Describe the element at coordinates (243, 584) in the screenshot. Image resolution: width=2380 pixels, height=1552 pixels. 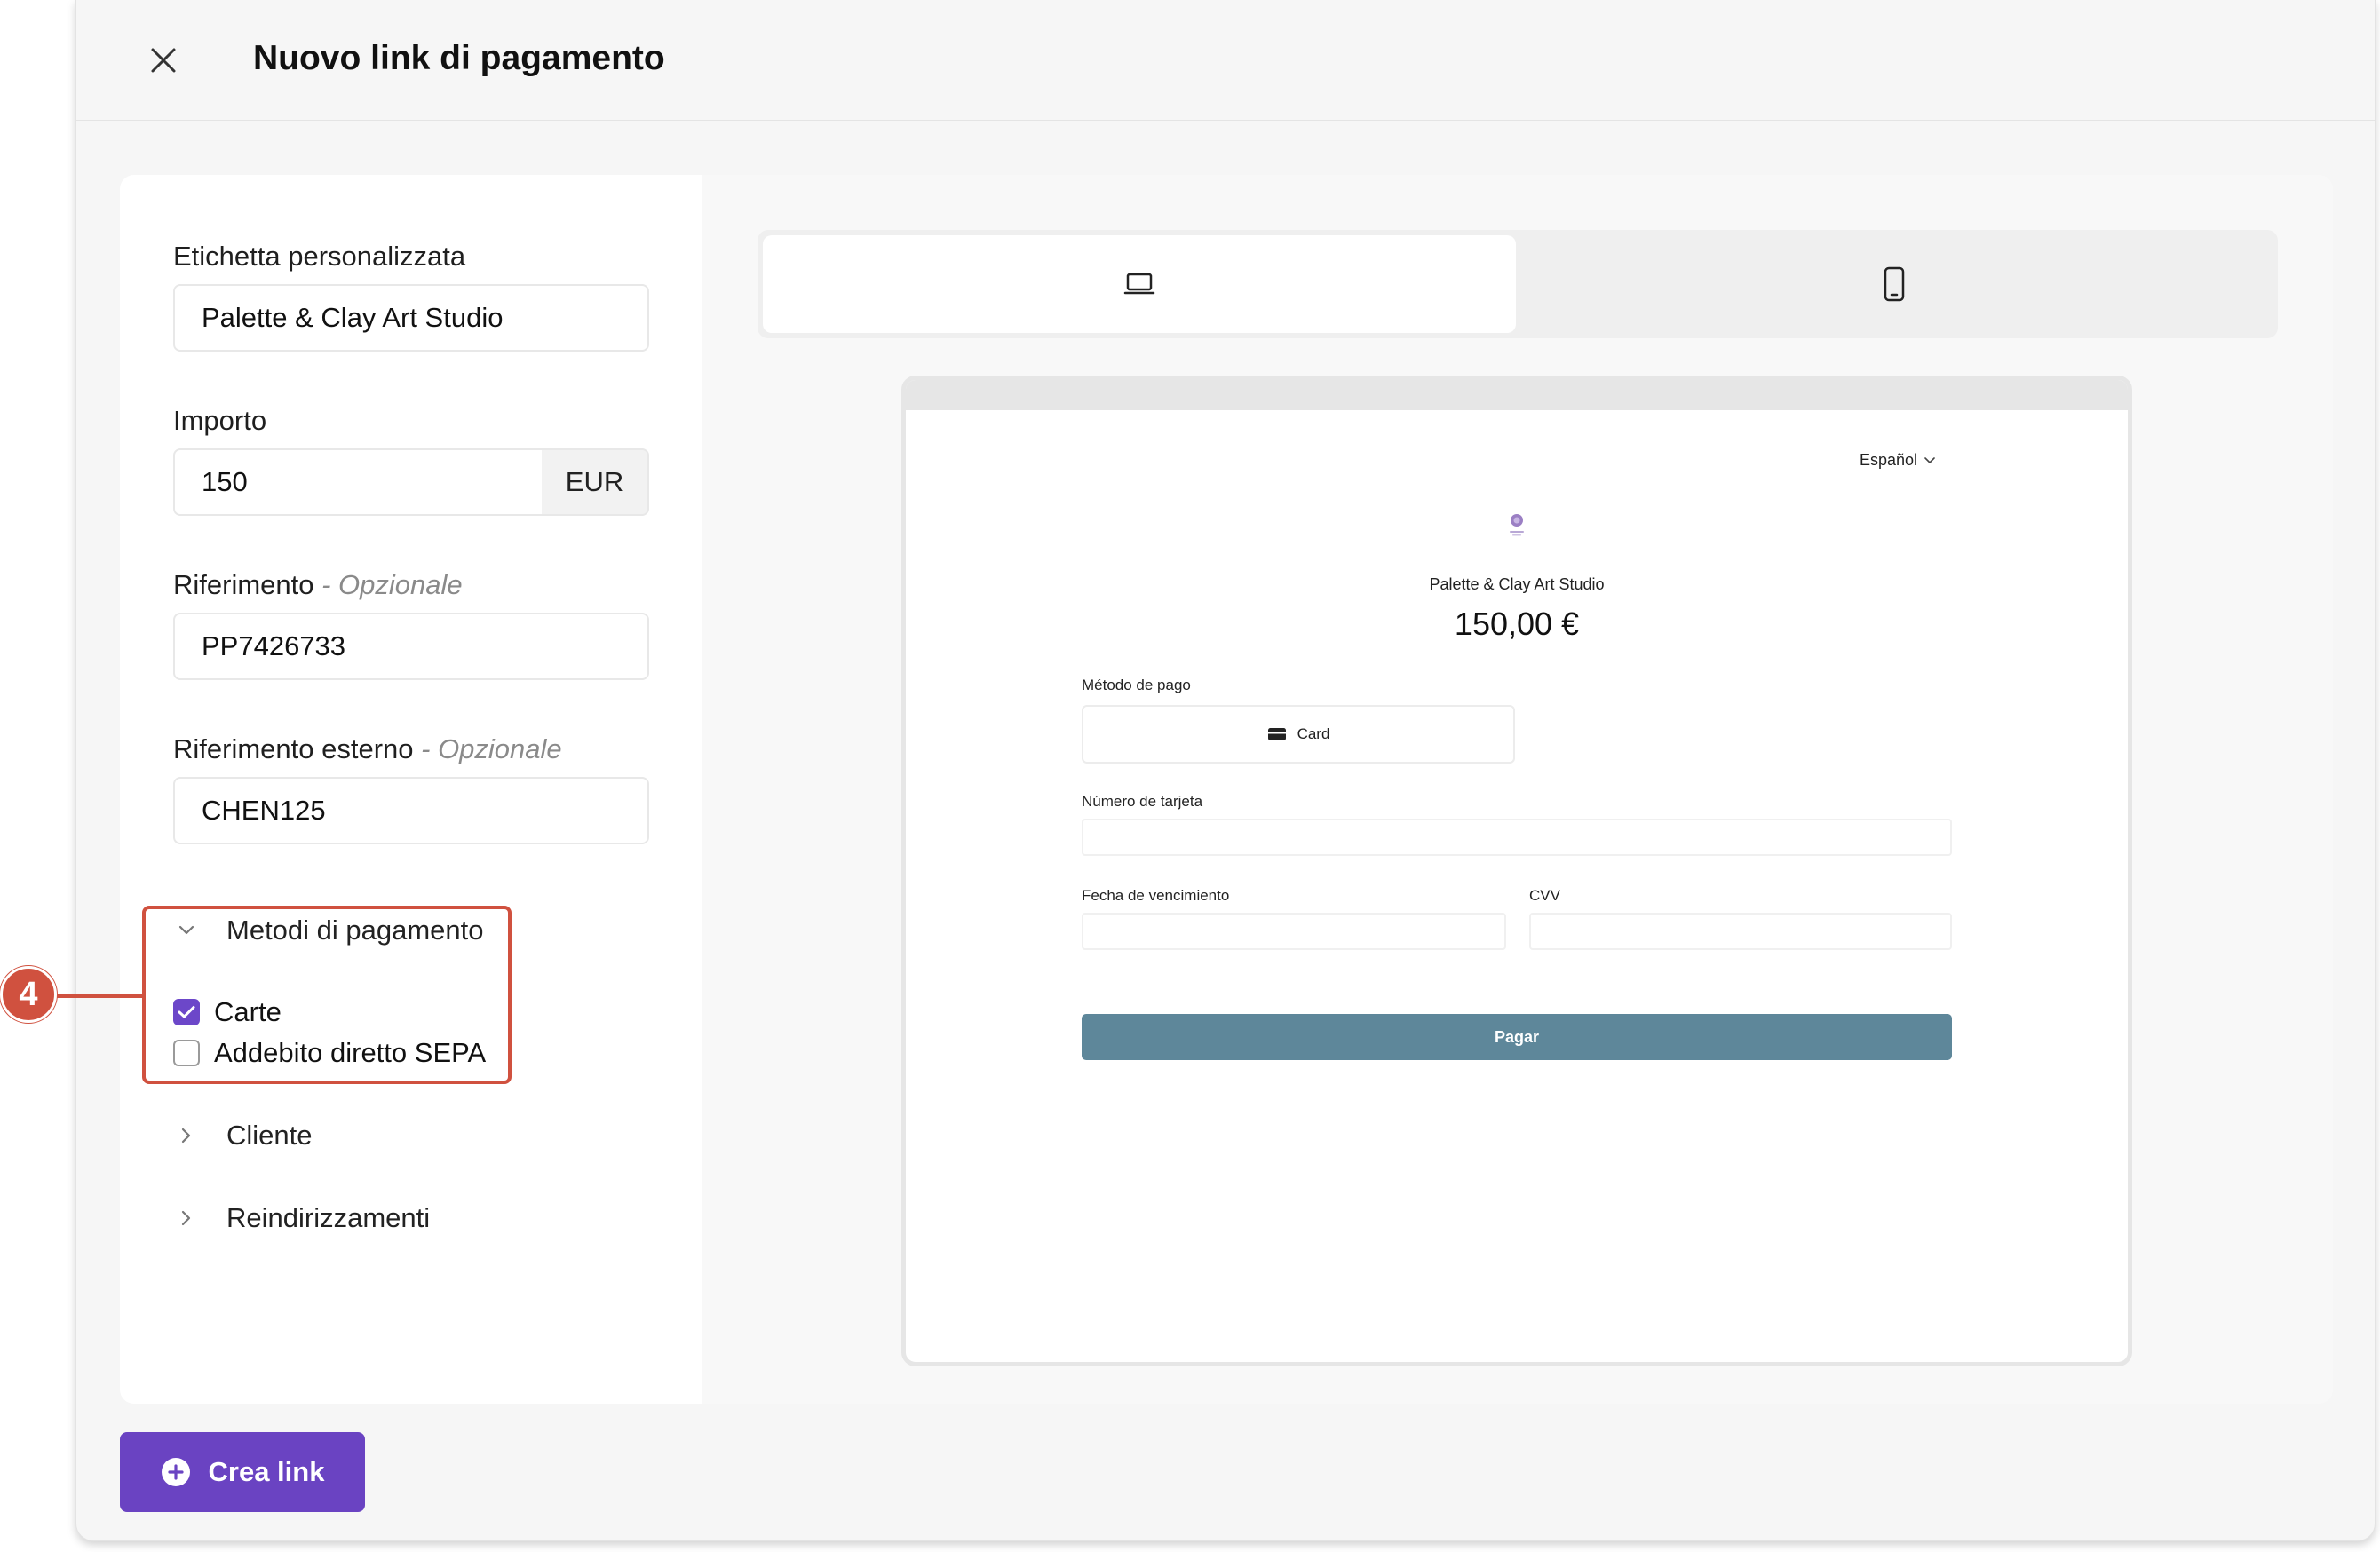
I see `reference-label-text: Riferimento` at that location.